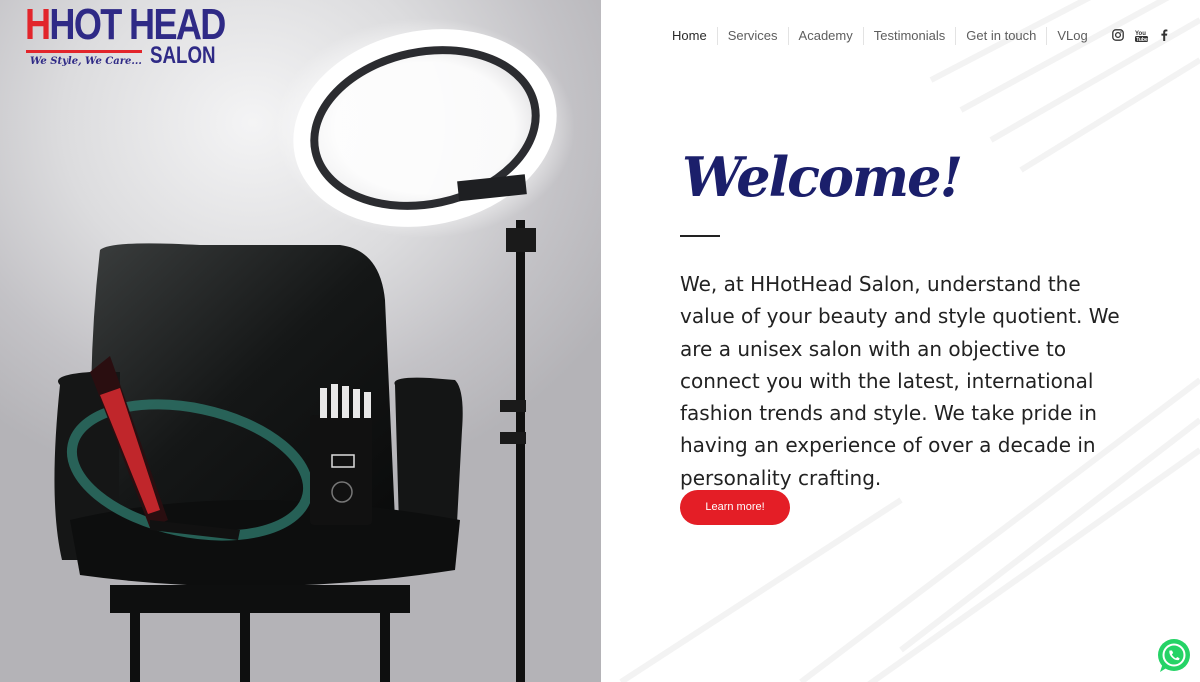 This screenshot has width=1200, height=682. What do you see at coordinates (1142, 38) in the screenshot?
I see `svg-text: Tube` at bounding box center [1142, 38].